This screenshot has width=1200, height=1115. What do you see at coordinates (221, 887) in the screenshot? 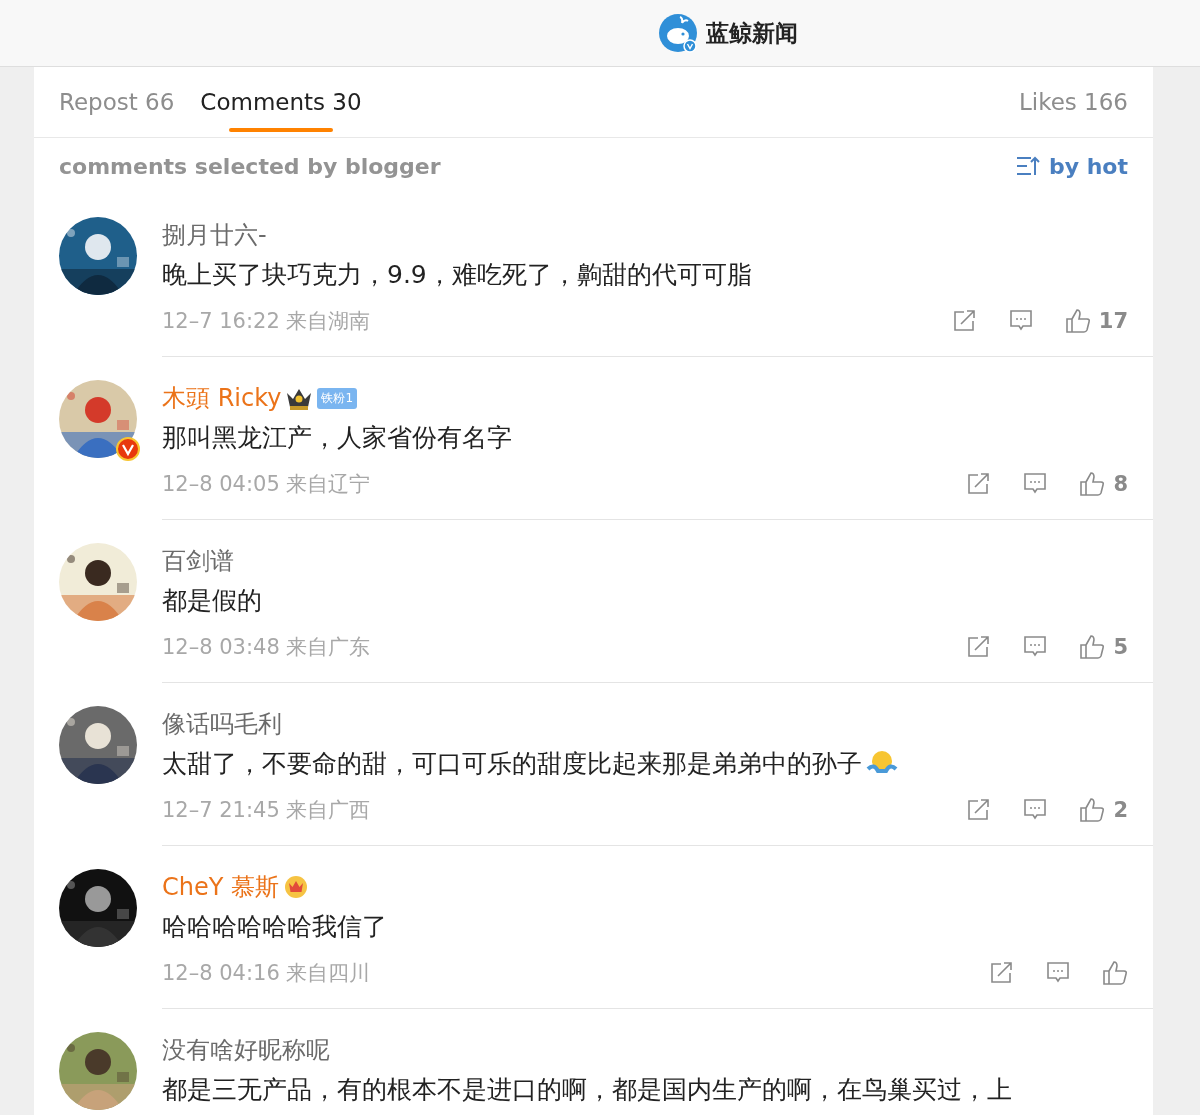
I see `user-name: CheY 慕斯` at bounding box center [221, 887].